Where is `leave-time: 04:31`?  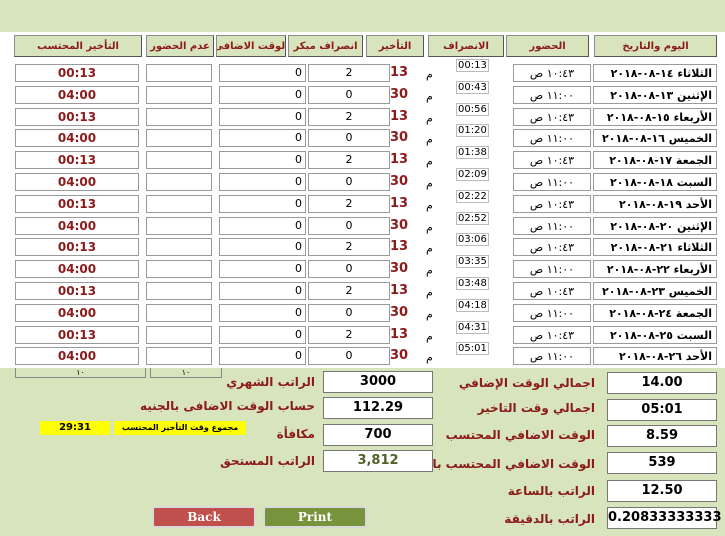
leave-time: 04:31 is located at coordinates (472, 327).